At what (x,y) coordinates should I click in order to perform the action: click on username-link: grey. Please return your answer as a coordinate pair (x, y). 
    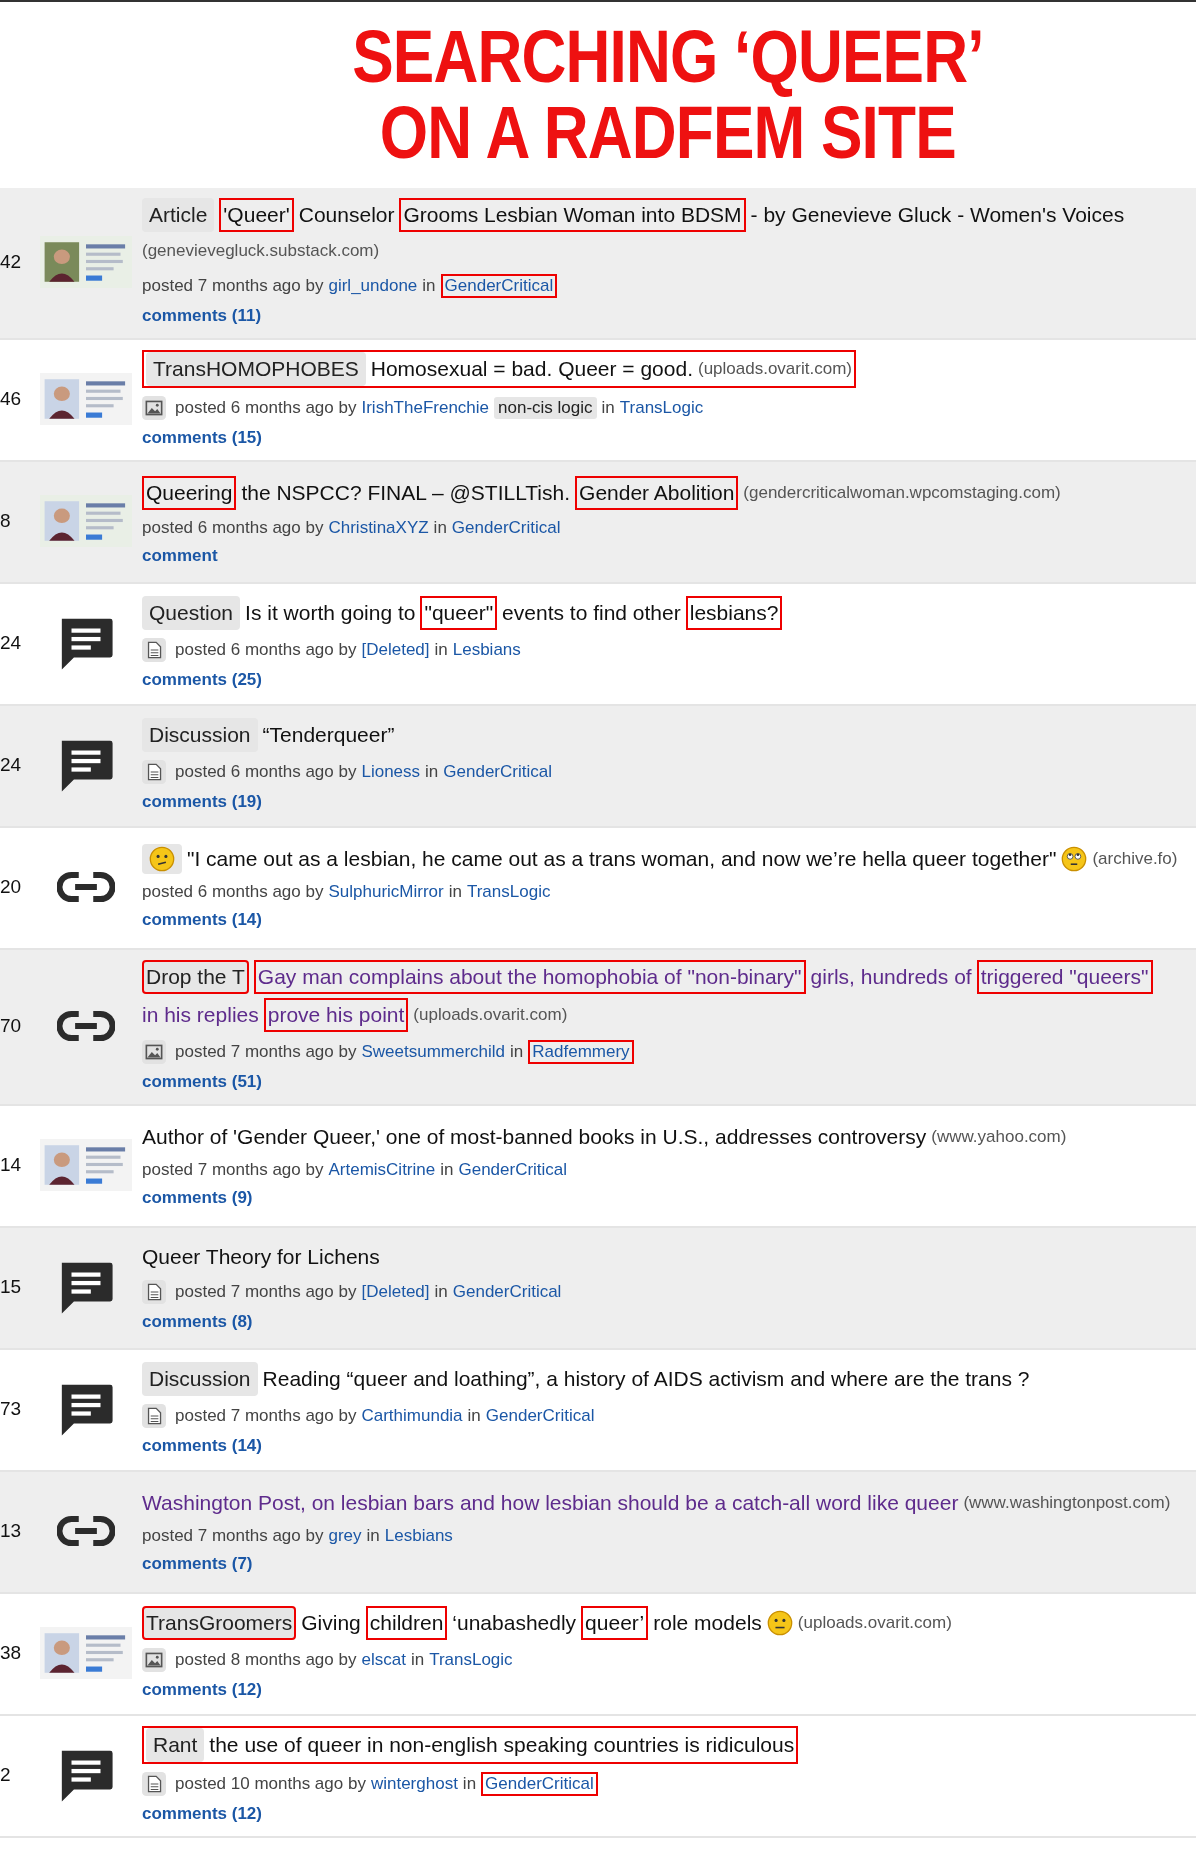
    Looking at the image, I should click on (345, 1536).